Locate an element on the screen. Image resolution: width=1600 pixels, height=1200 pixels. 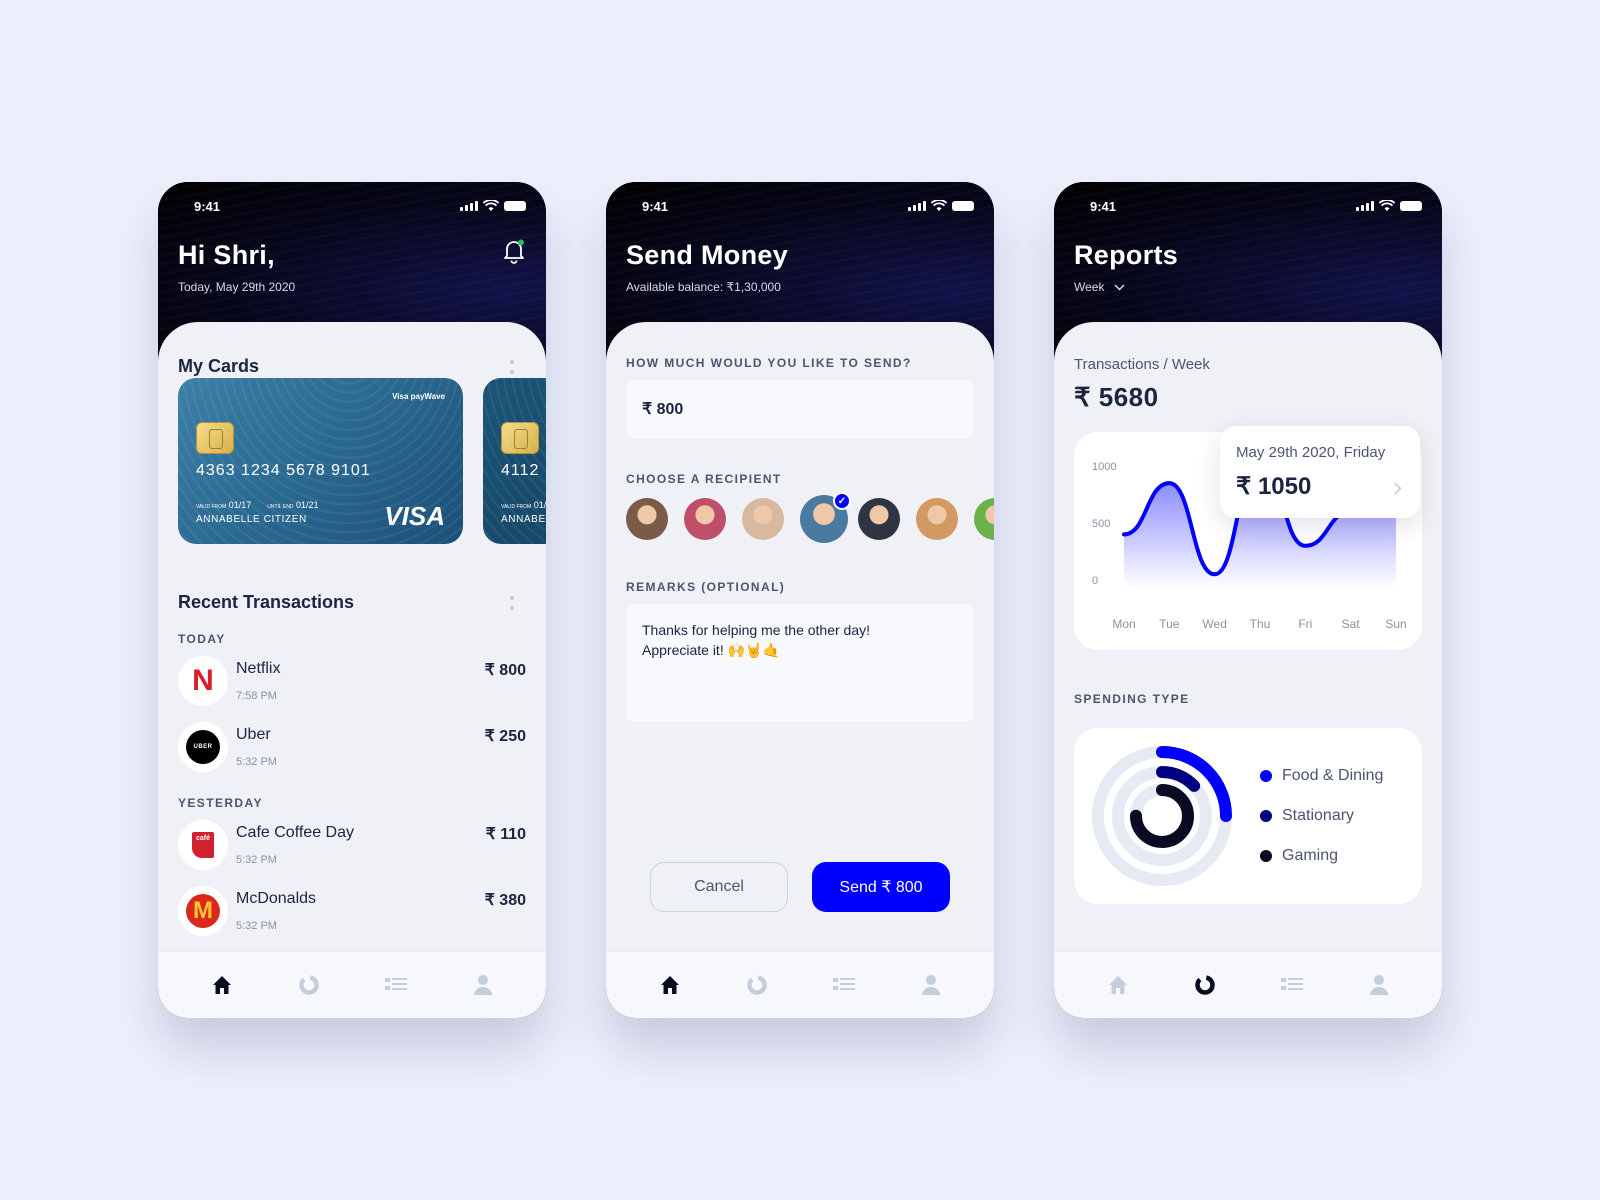
action-buttons: Cancel Send ₹ 800 is located at coordinates (800, 887).